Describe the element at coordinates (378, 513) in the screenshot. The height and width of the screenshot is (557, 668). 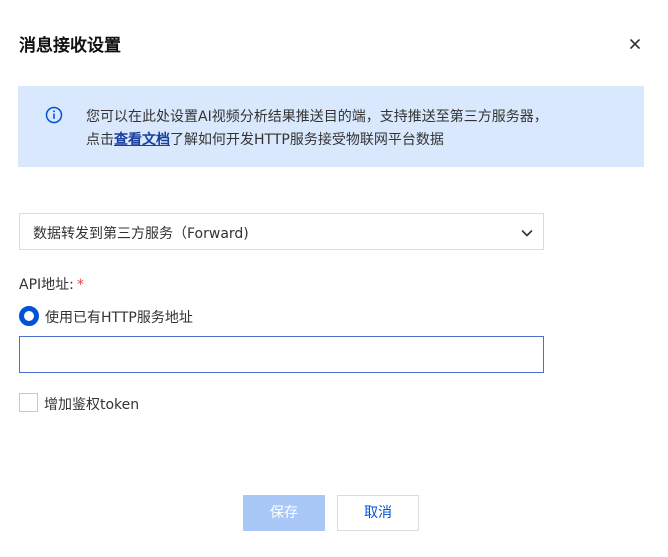
I see `cancel-button: 取消` at that location.